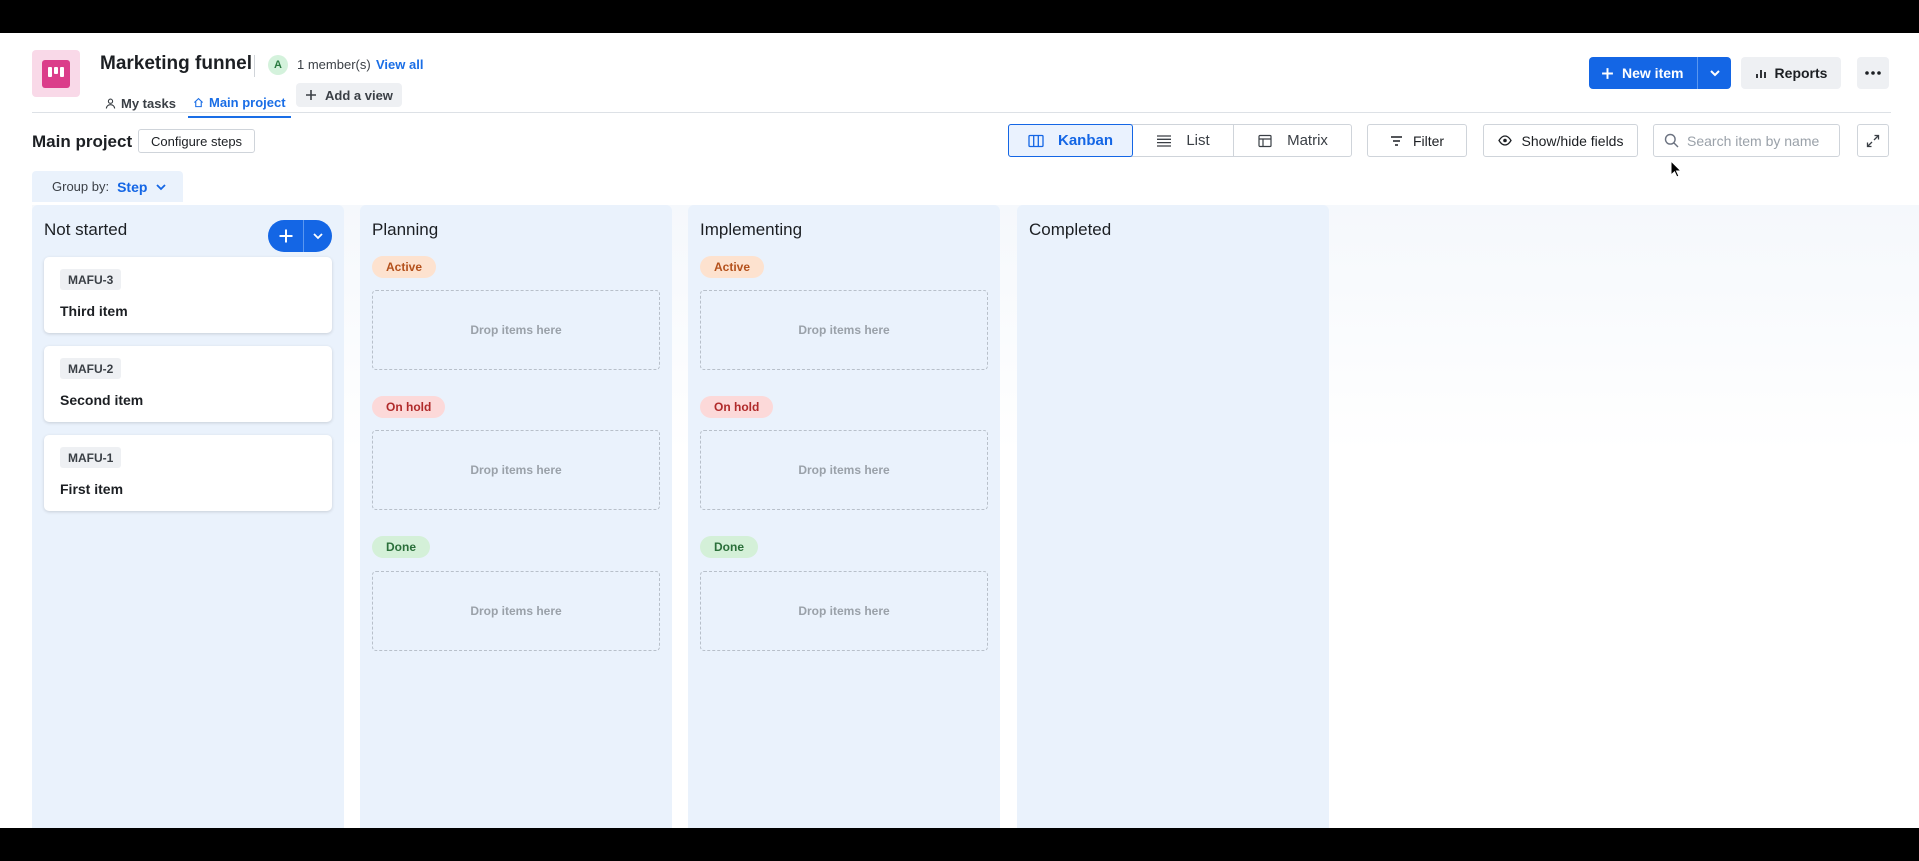  I want to click on group-by-value: Step, so click(132, 186).